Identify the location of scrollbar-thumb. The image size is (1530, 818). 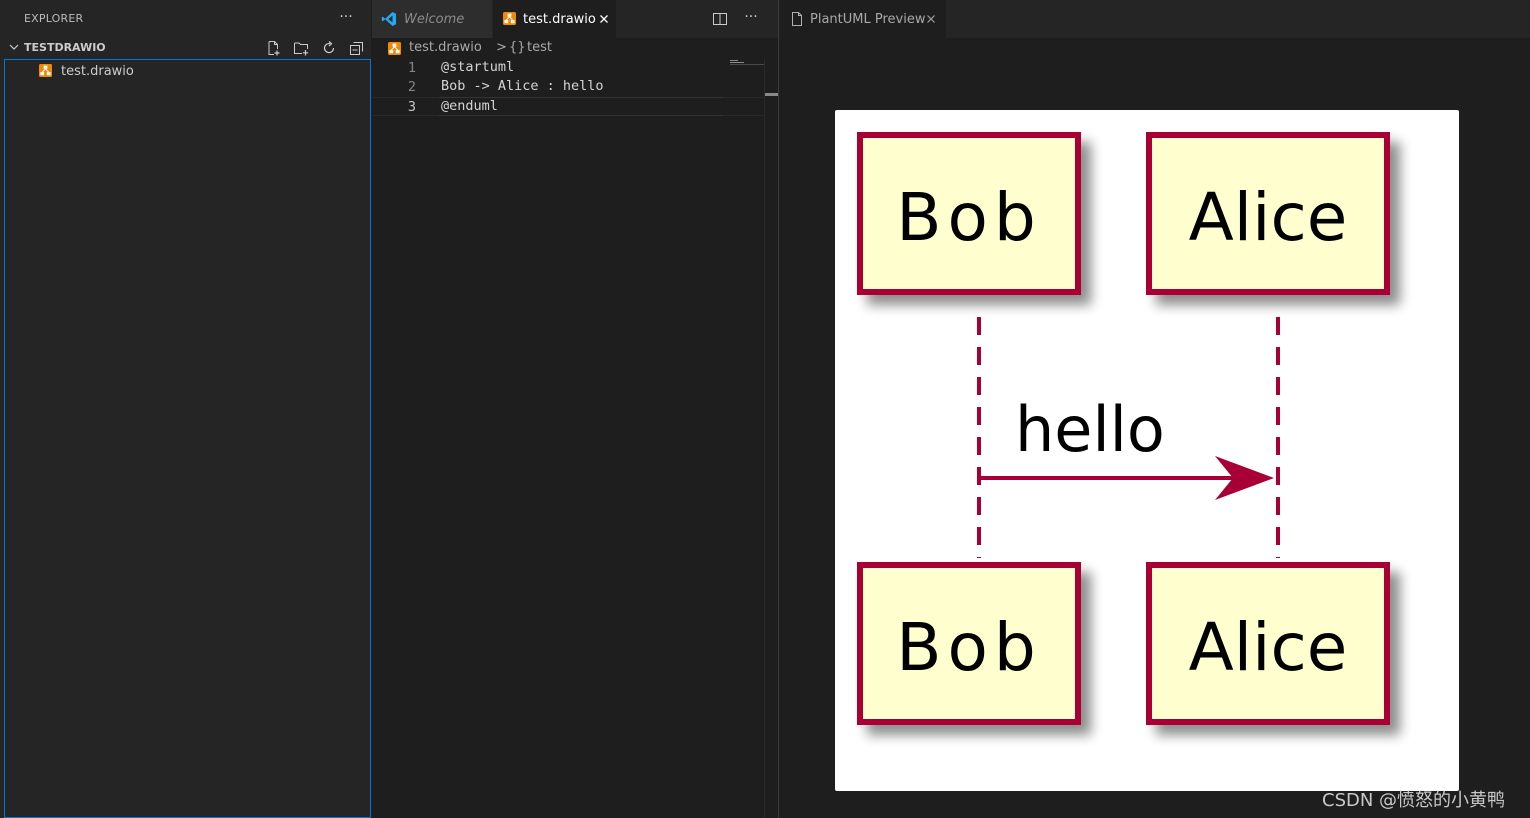
(772, 94).